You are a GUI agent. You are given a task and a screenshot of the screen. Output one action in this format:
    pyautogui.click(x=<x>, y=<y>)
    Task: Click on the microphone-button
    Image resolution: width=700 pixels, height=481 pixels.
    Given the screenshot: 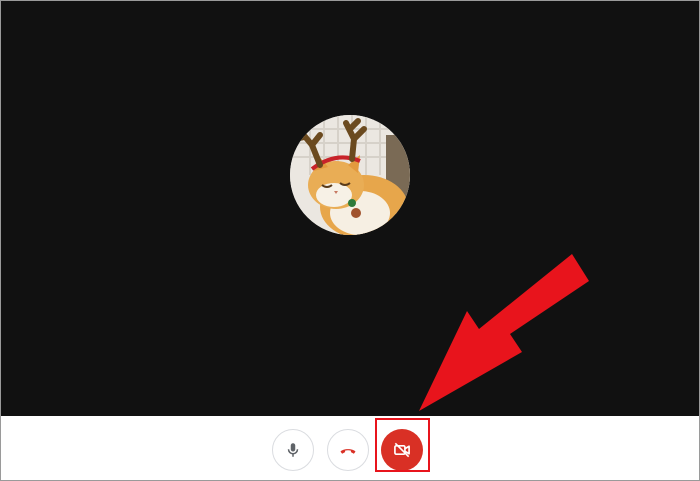 What is the action you would take?
    pyautogui.click(x=293, y=450)
    